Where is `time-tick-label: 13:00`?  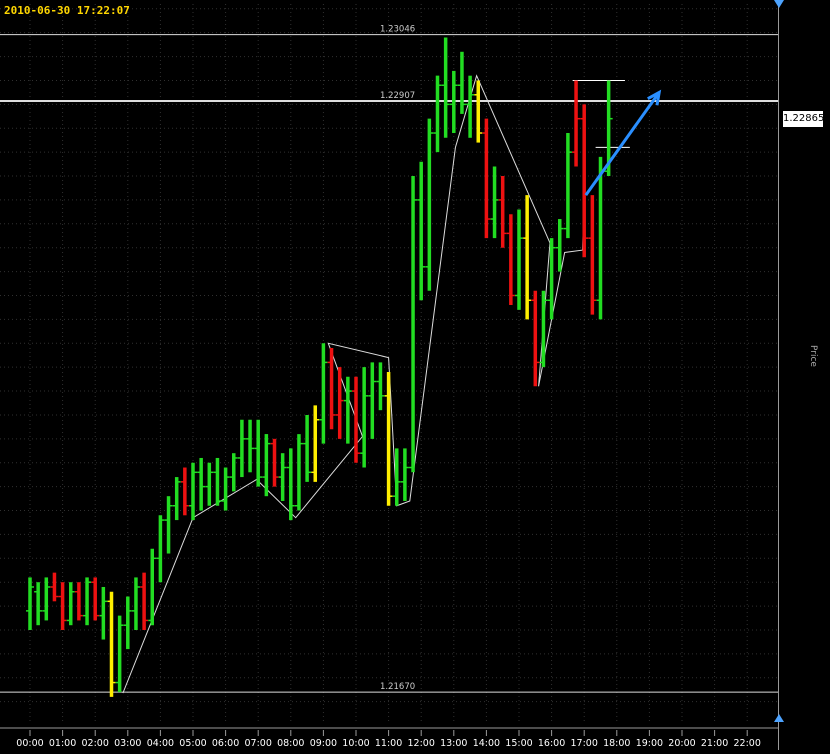 time-tick-label: 13:00 is located at coordinates (453, 743).